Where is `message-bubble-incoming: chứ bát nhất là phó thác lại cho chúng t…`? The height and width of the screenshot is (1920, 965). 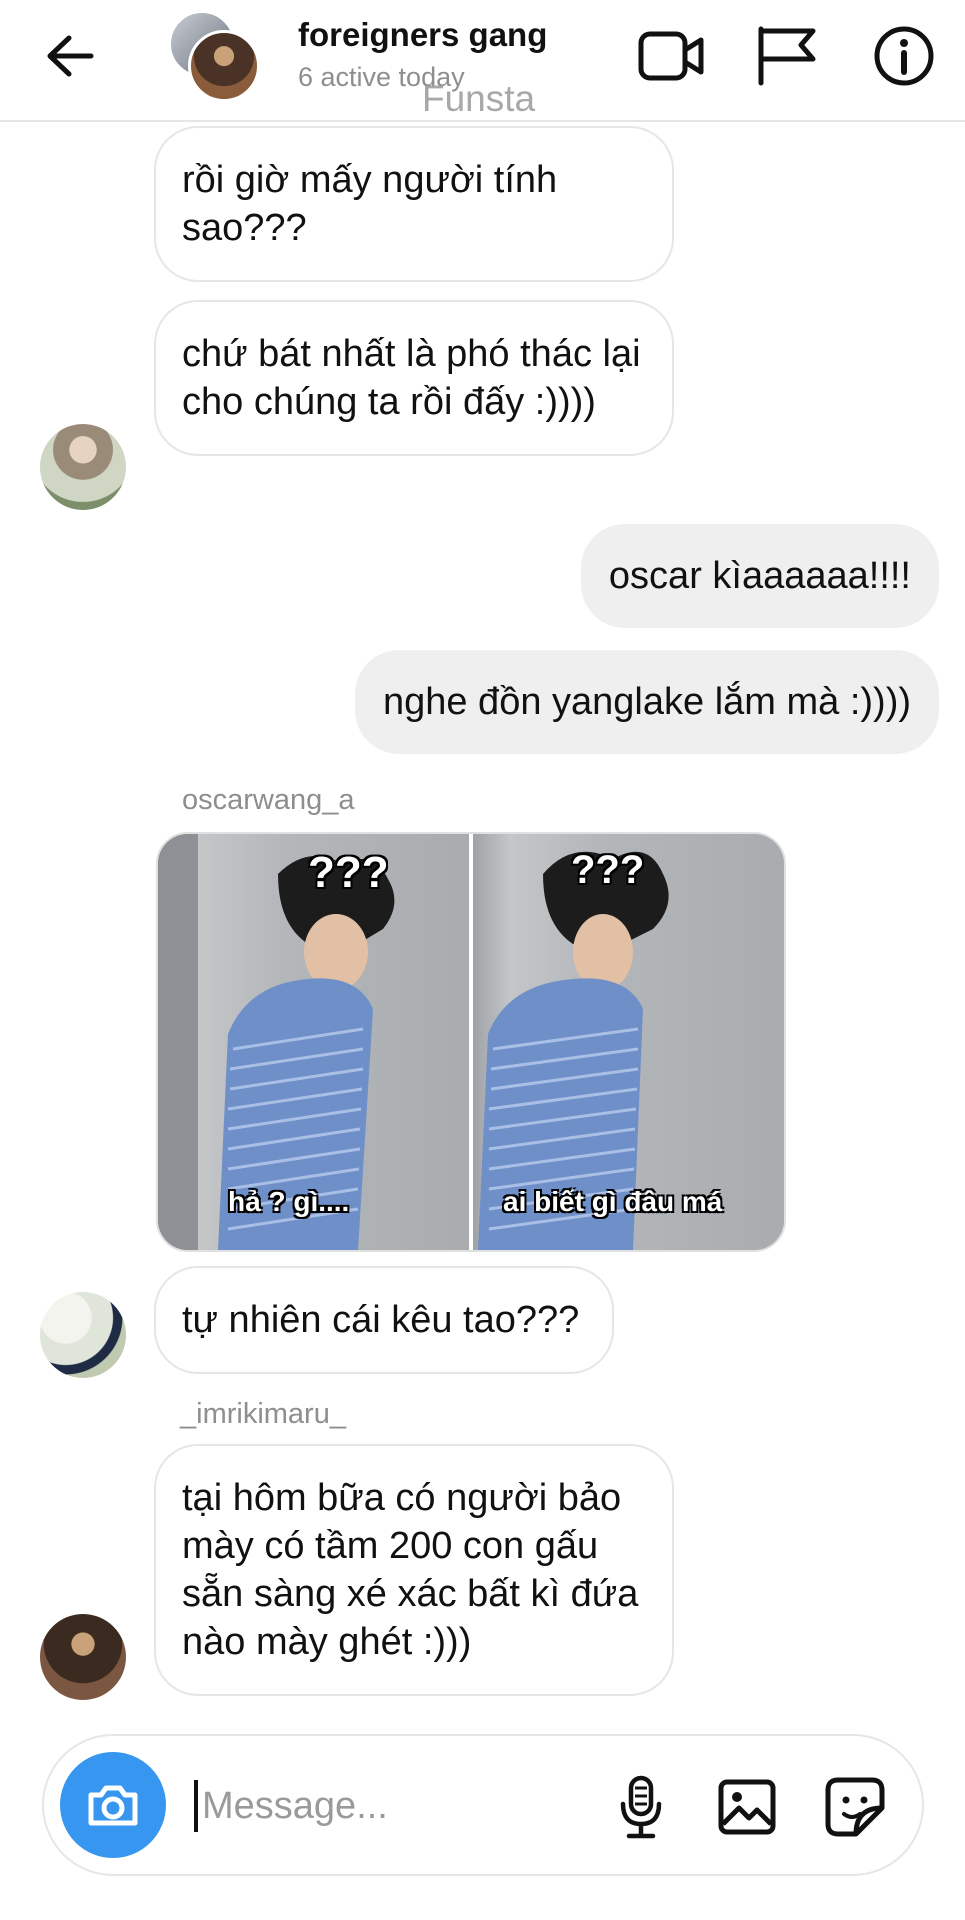 message-bubble-incoming: chứ bát nhất là phó thác lại cho chúng t… is located at coordinates (414, 378).